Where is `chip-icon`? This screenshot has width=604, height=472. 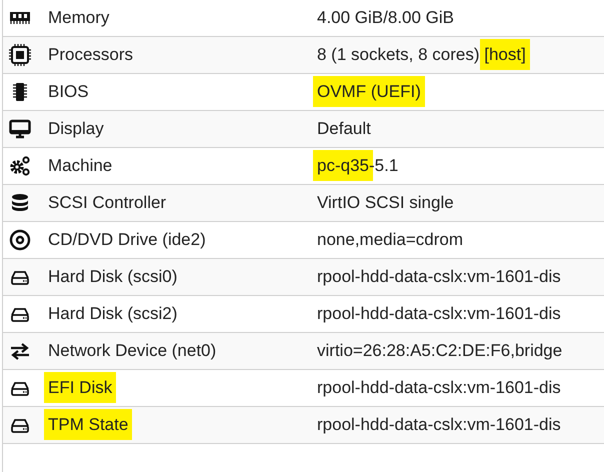
chip-icon is located at coordinates (20, 55).